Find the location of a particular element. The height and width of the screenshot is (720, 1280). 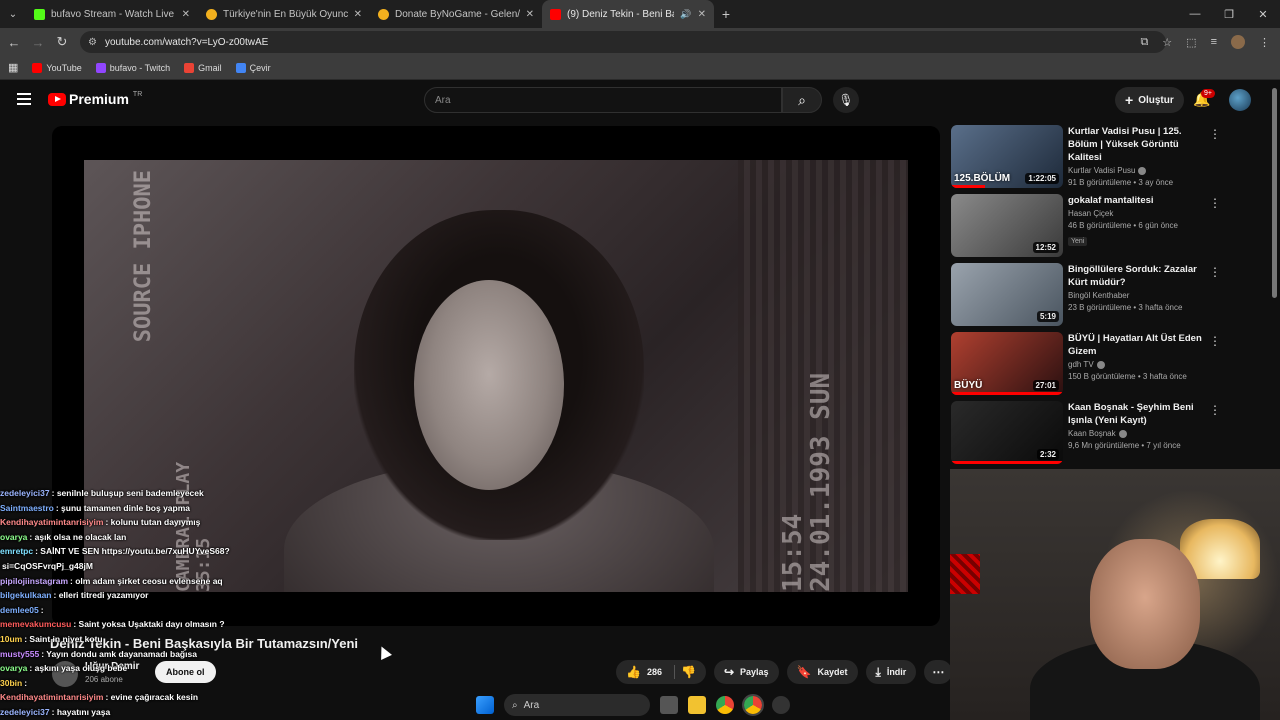

bynogame-favicon-icon is located at coordinates (211, 14).